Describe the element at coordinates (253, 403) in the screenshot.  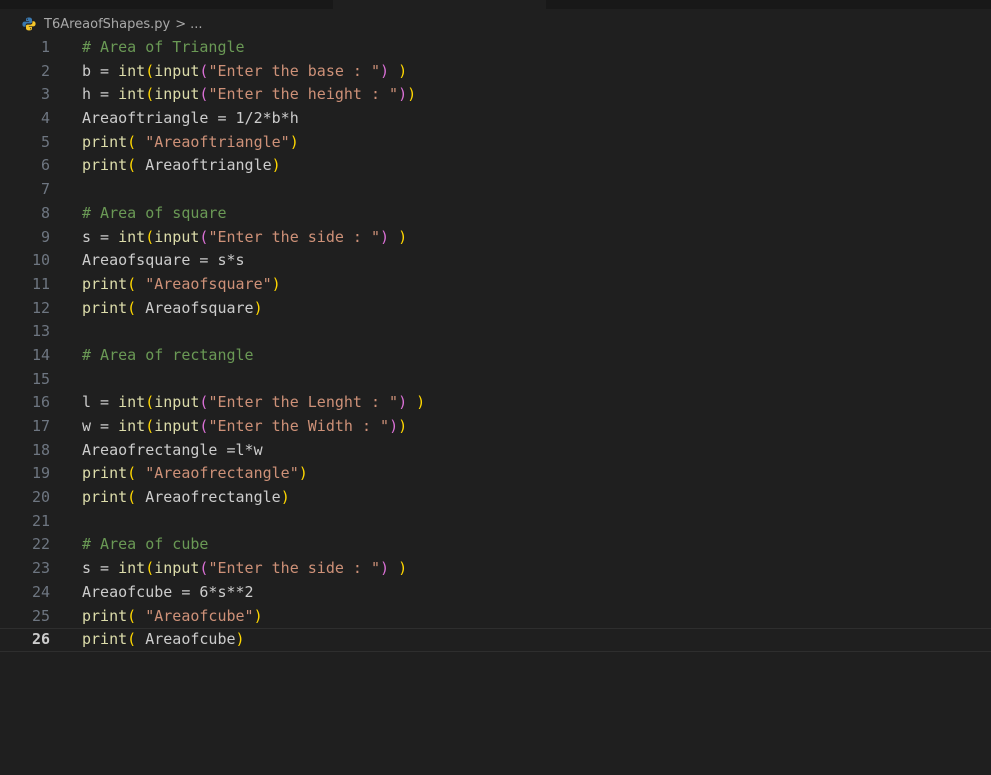
I see `code-text: l = int(input("Enter the Lenght : ") )` at that location.